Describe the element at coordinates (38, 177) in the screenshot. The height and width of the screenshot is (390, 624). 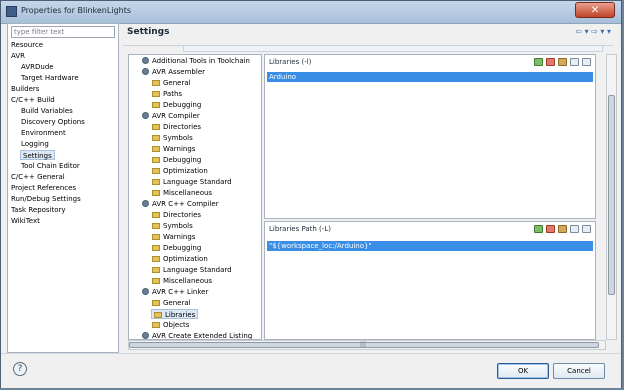
I see `nav-item-cpp-general: C/C++ General` at that location.